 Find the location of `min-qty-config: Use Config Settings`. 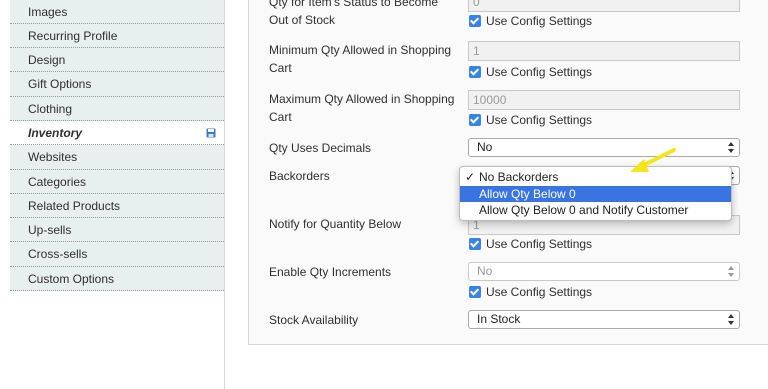

min-qty-config: Use Config Settings is located at coordinates (530, 72).